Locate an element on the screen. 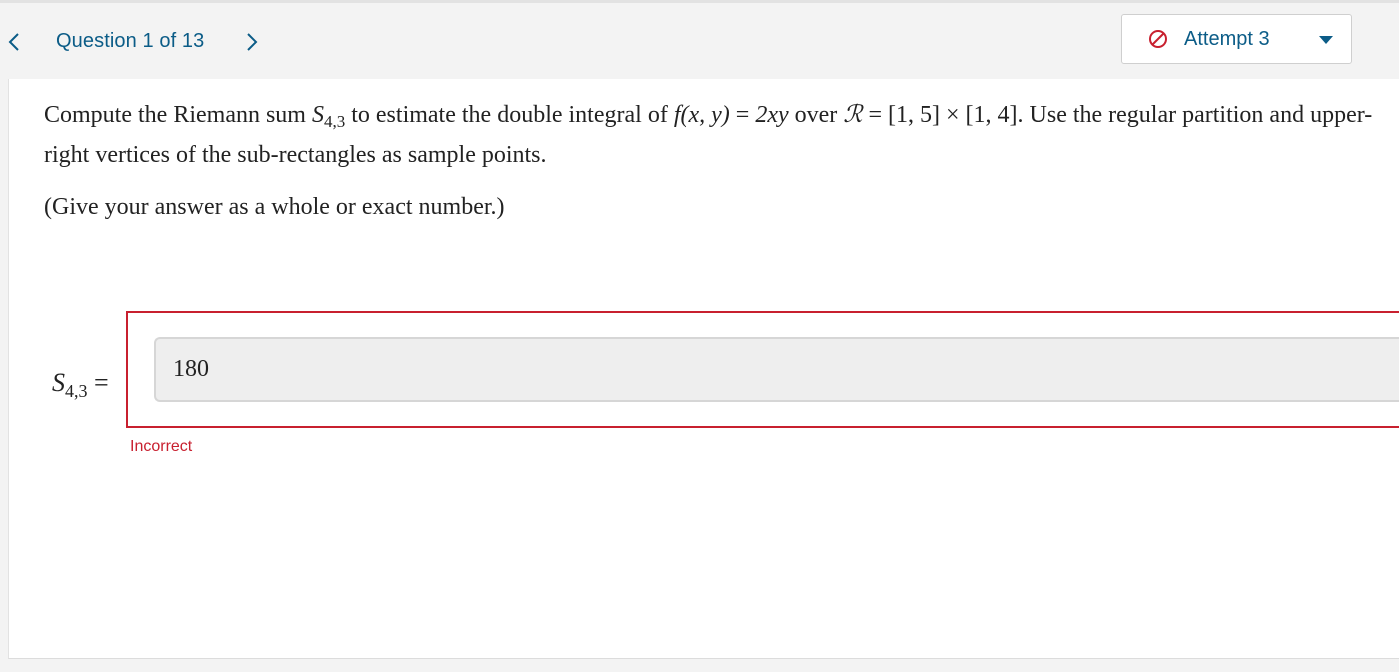 This screenshot has width=1399, height=672. caret-down-icon is located at coordinates (1326, 40).